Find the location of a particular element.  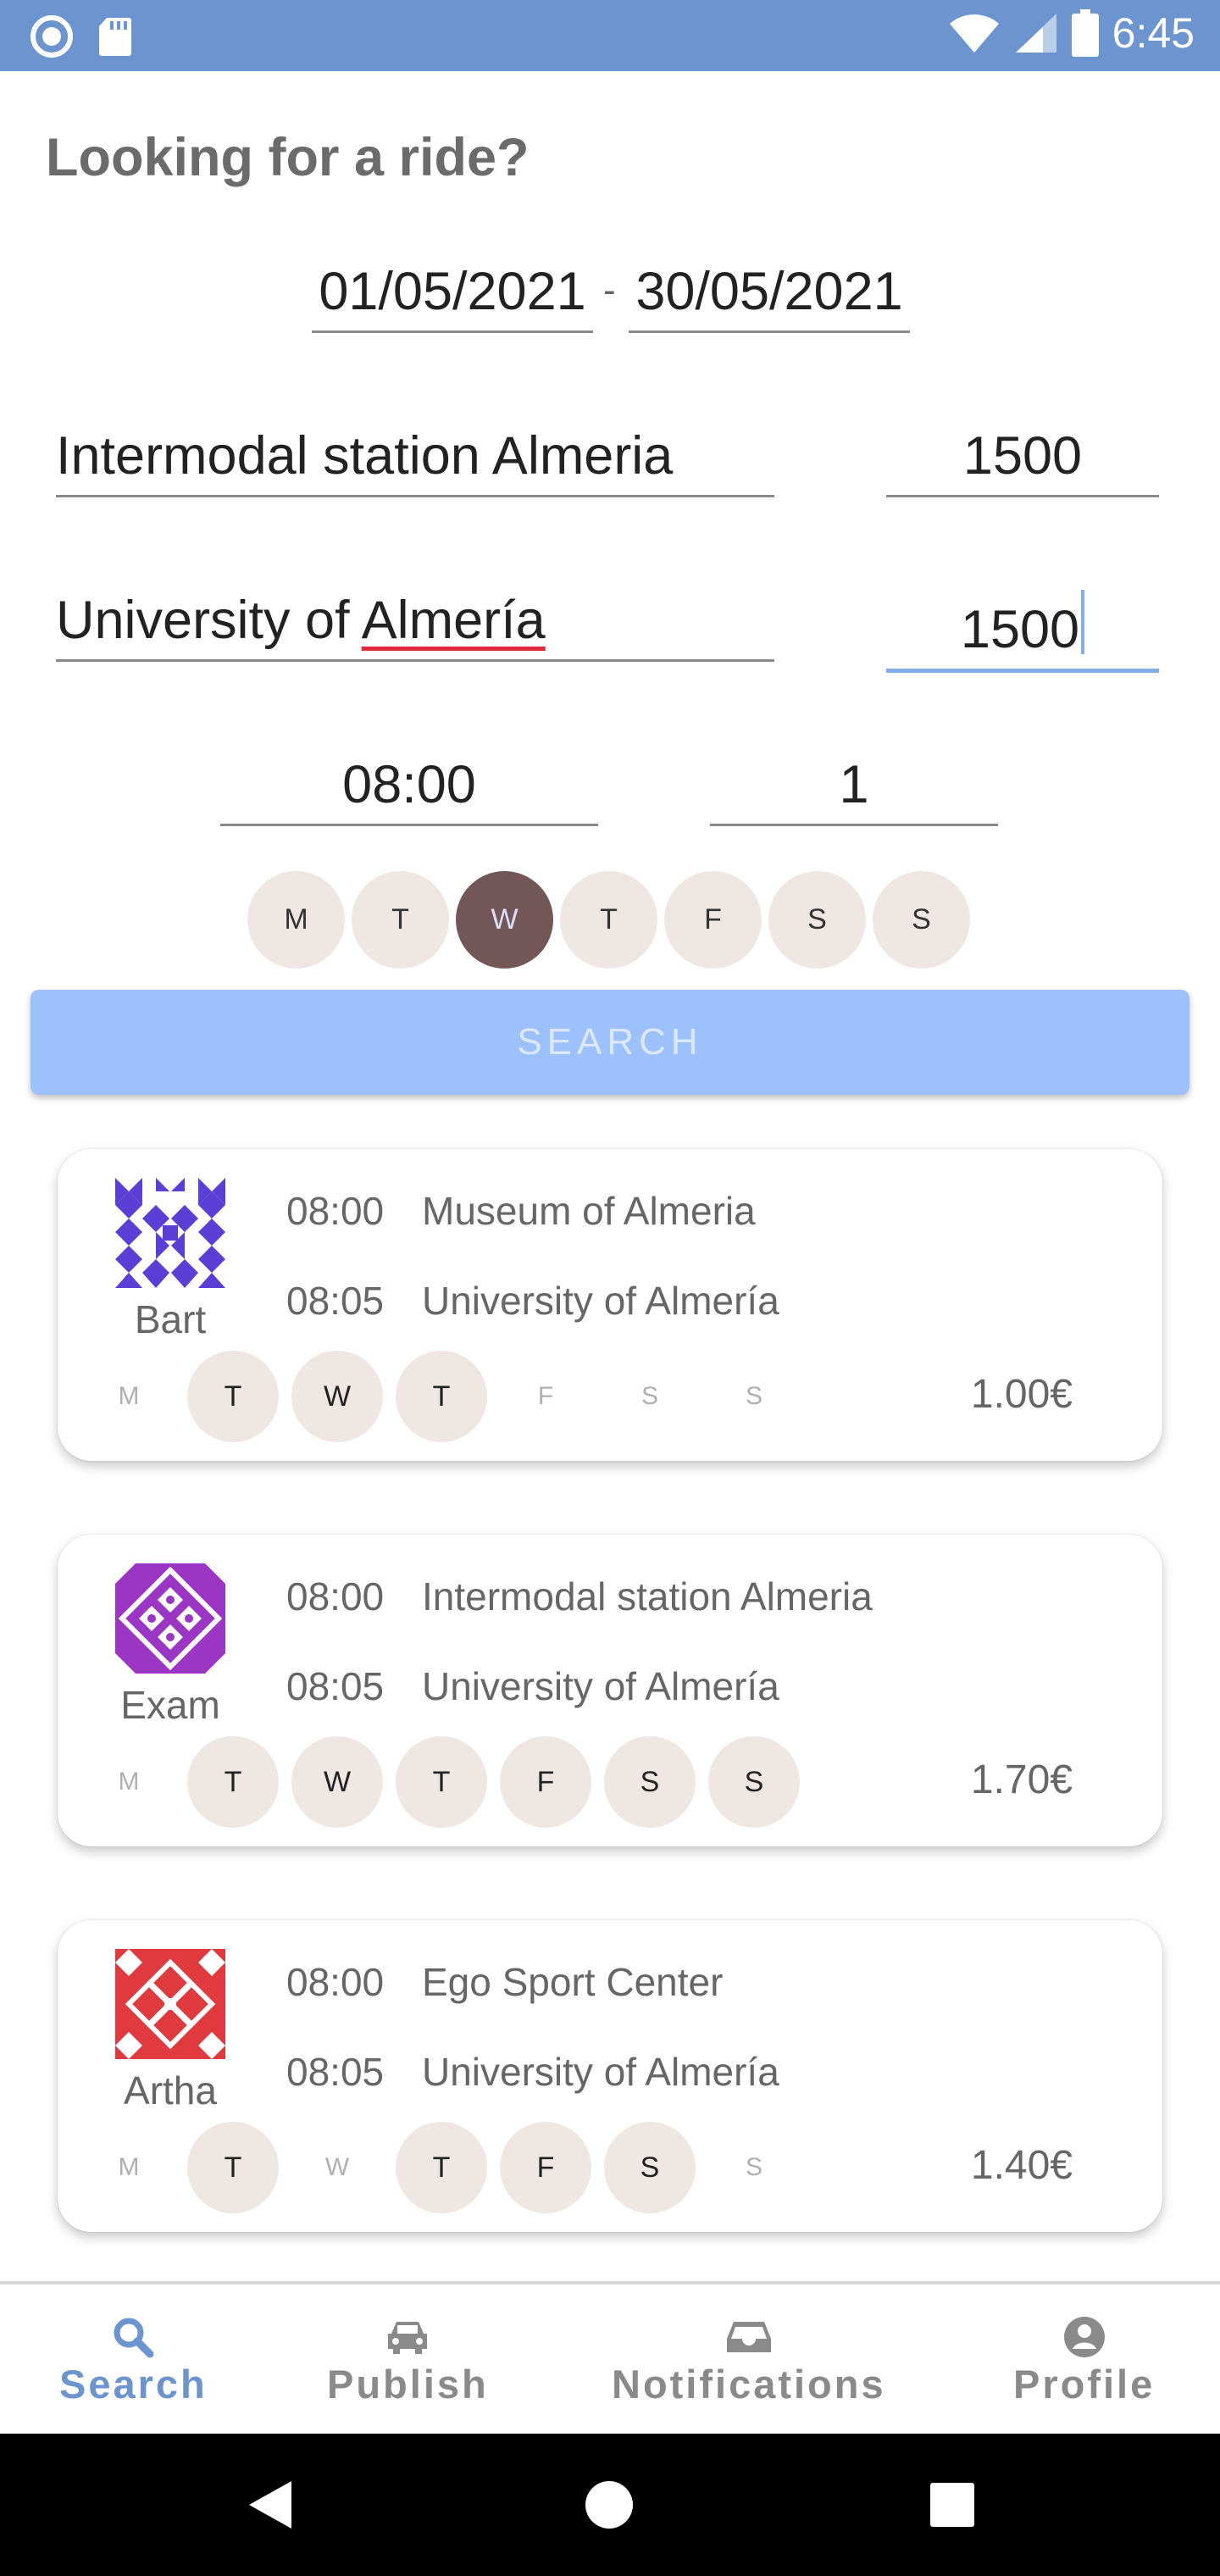

origin-radius-input: 1500 is located at coordinates (1022, 461).